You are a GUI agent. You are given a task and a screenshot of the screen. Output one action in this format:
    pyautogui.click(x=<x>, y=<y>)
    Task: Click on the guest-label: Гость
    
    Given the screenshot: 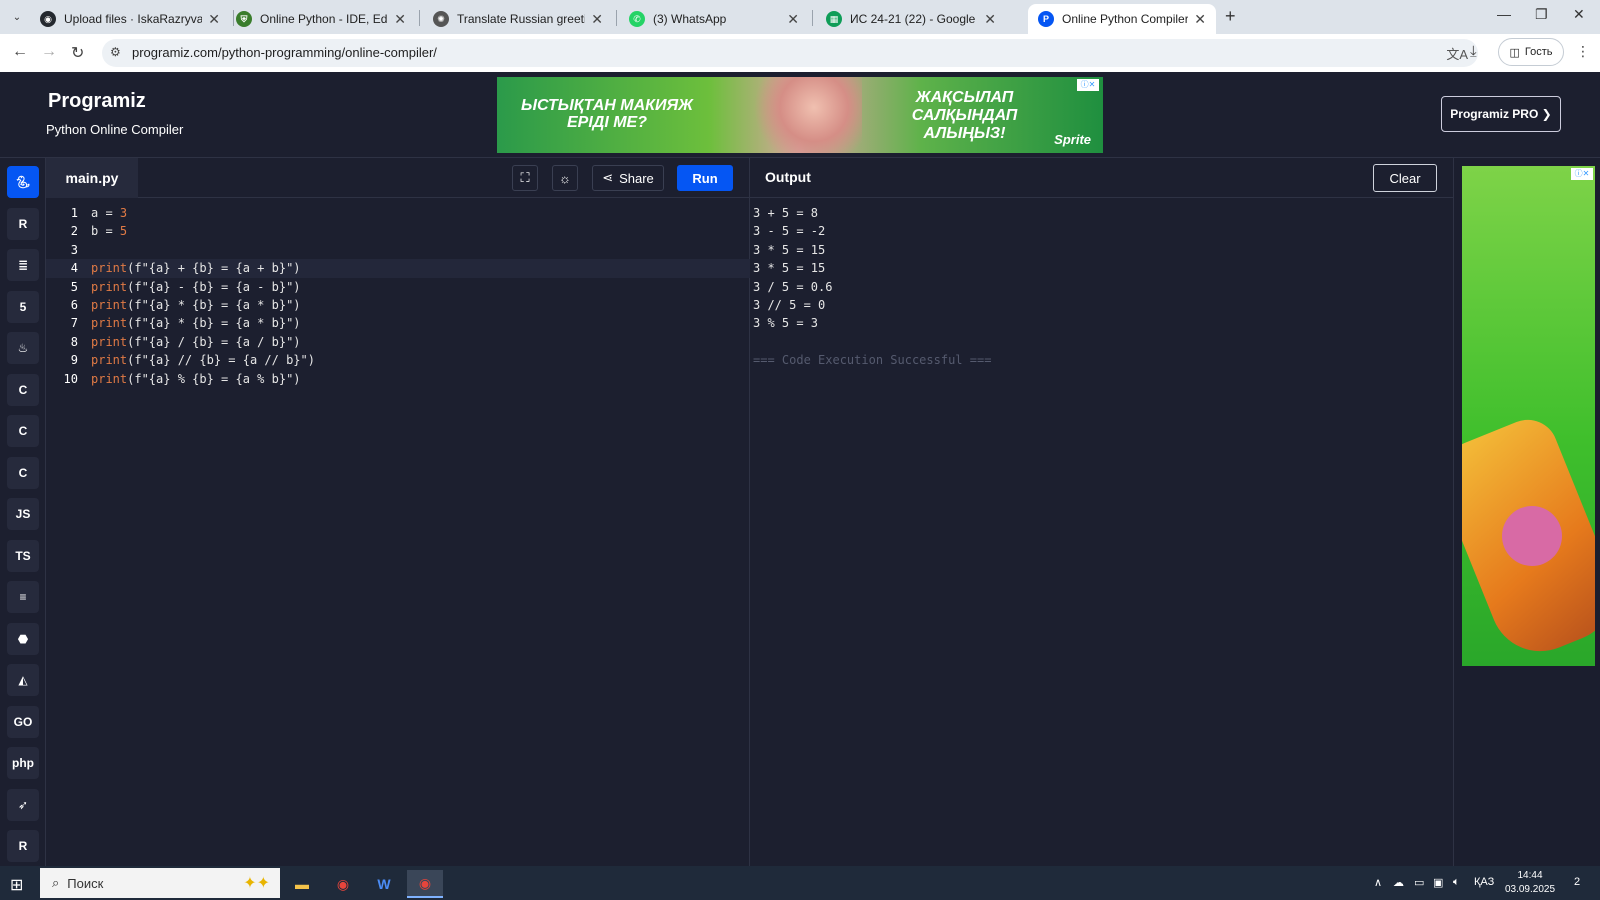 What is the action you would take?
    pyautogui.click(x=1538, y=52)
    